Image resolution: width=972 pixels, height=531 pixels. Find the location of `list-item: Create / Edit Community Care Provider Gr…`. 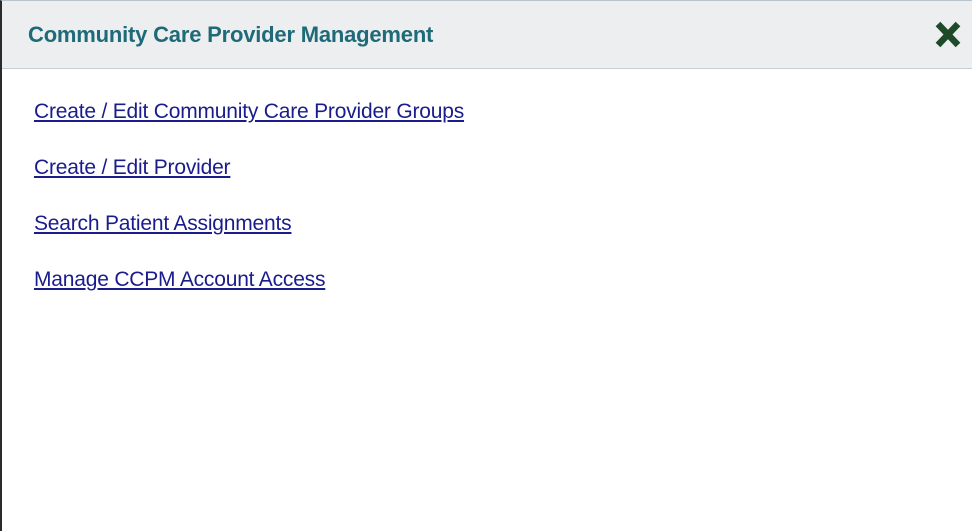

list-item: Create / Edit Community Care Provider Gr… is located at coordinates (503, 129).